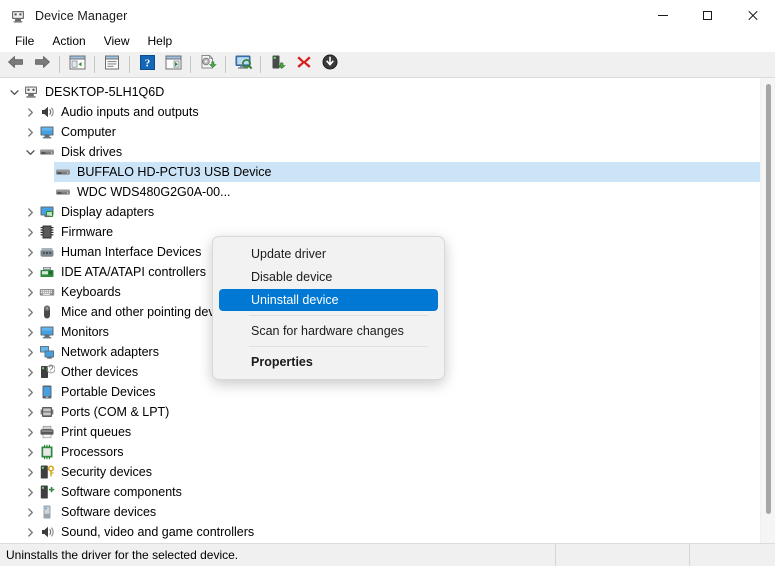 The height and width of the screenshot is (566, 775). What do you see at coordinates (208, 65) in the screenshot?
I see `update-driver-button` at bounding box center [208, 65].